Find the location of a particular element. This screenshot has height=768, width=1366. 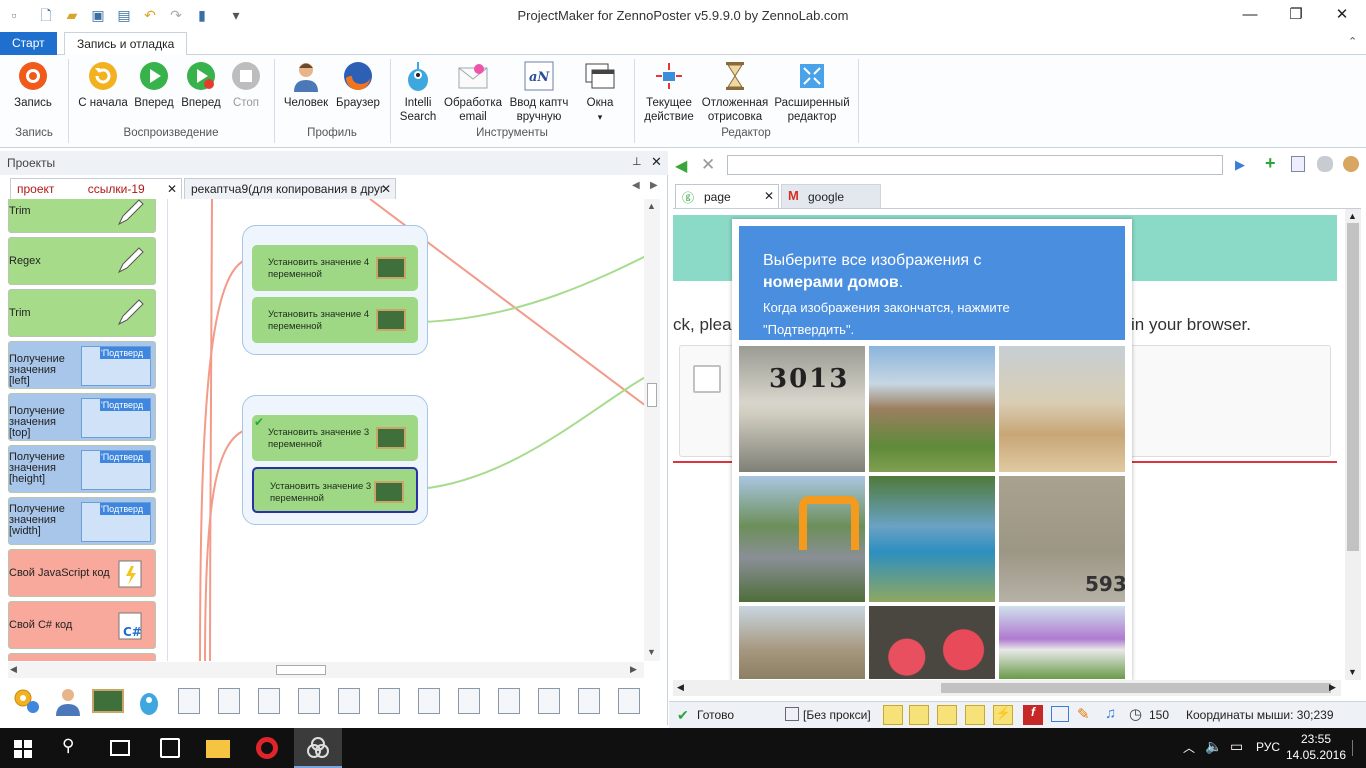

browser-tab-google: M google is located at coordinates (831, 196).